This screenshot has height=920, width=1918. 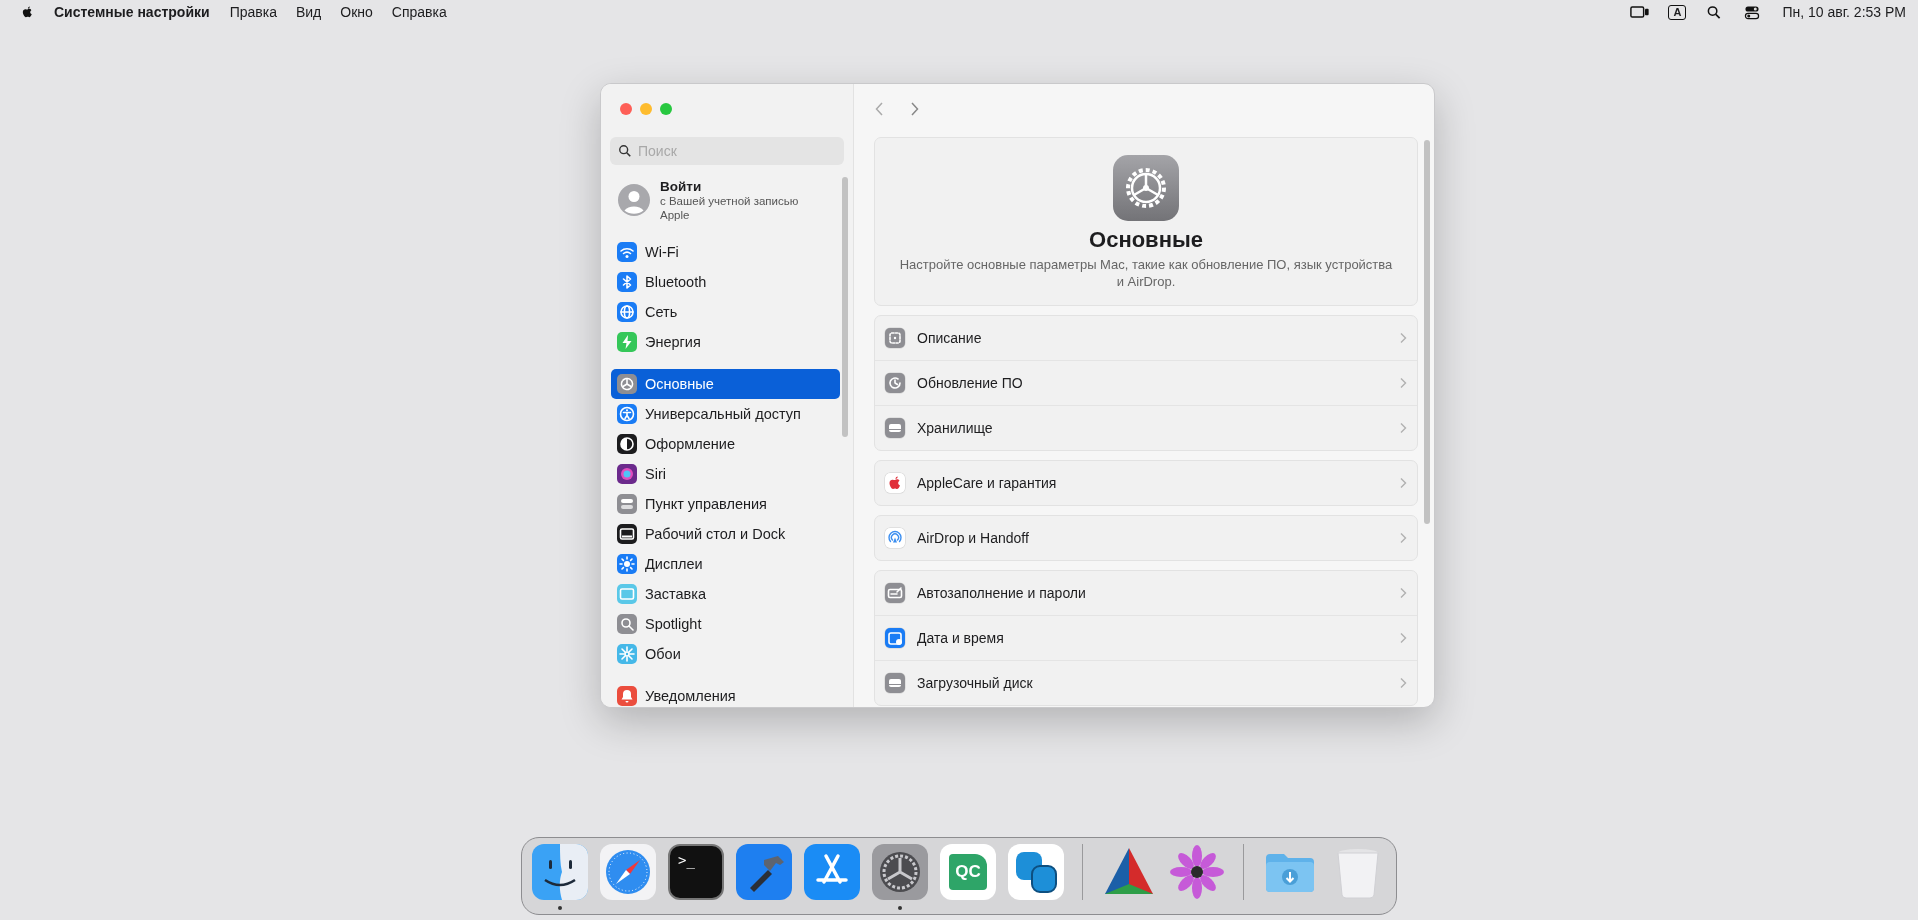 I want to click on settings-row: Автозаполнение и пароли, so click(x=1146, y=593).